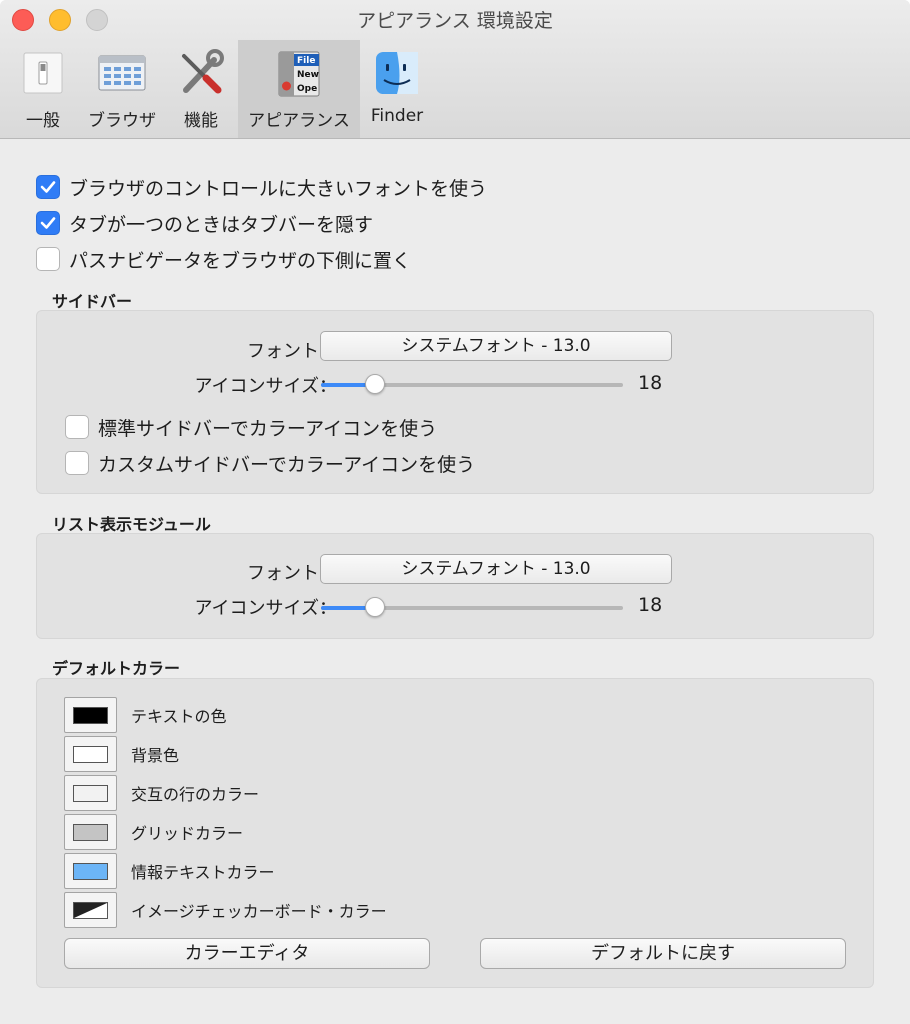  I want to click on list-font-button: システムフォント - 13.0, so click(496, 569).